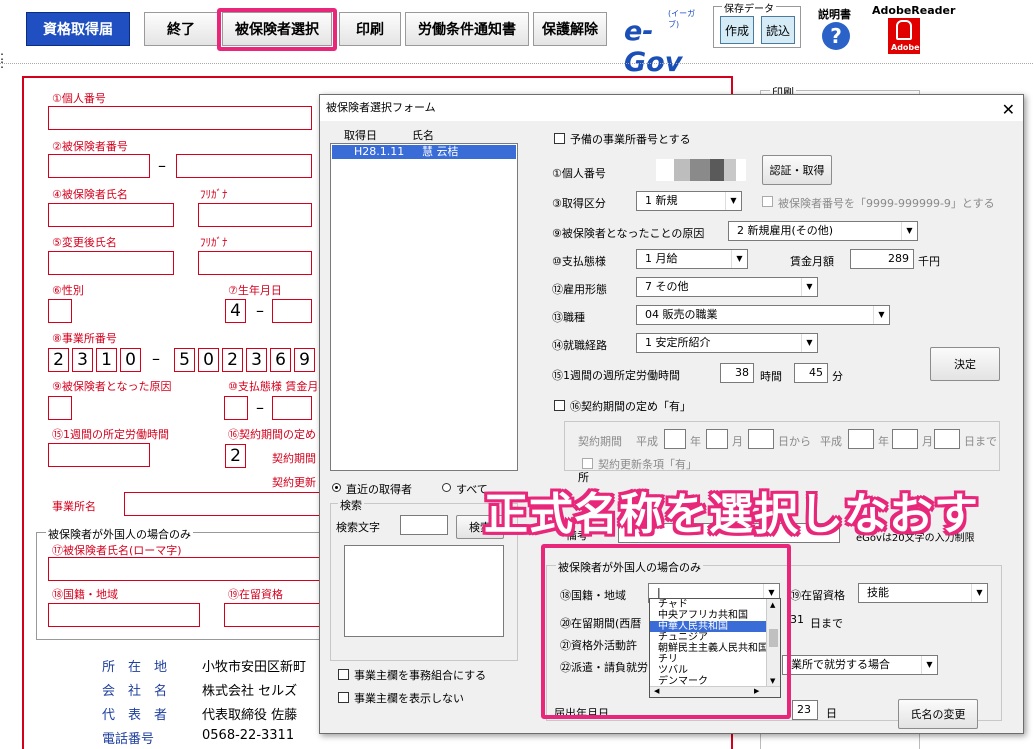 Image resolution: width=1033 pixels, height=749 pixels. I want to click on payment-select: 1 月給 ▼, so click(692, 259).